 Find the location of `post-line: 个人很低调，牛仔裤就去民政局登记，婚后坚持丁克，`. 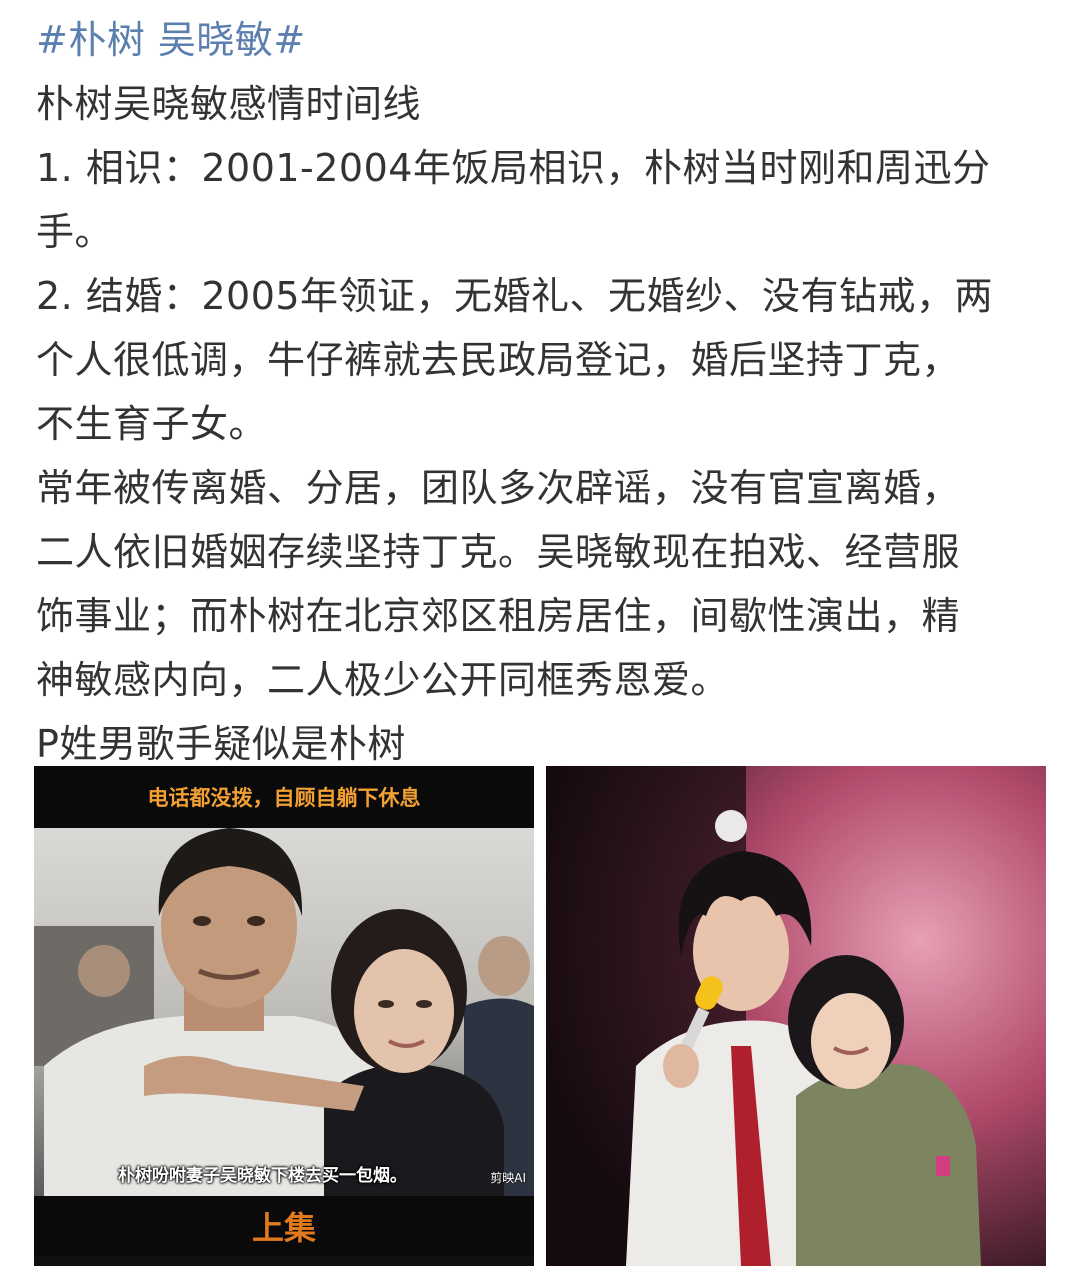

post-line: 个人很低调，牛仔裤就去民政局登记，婚后坚持丁克， is located at coordinates (498, 360).